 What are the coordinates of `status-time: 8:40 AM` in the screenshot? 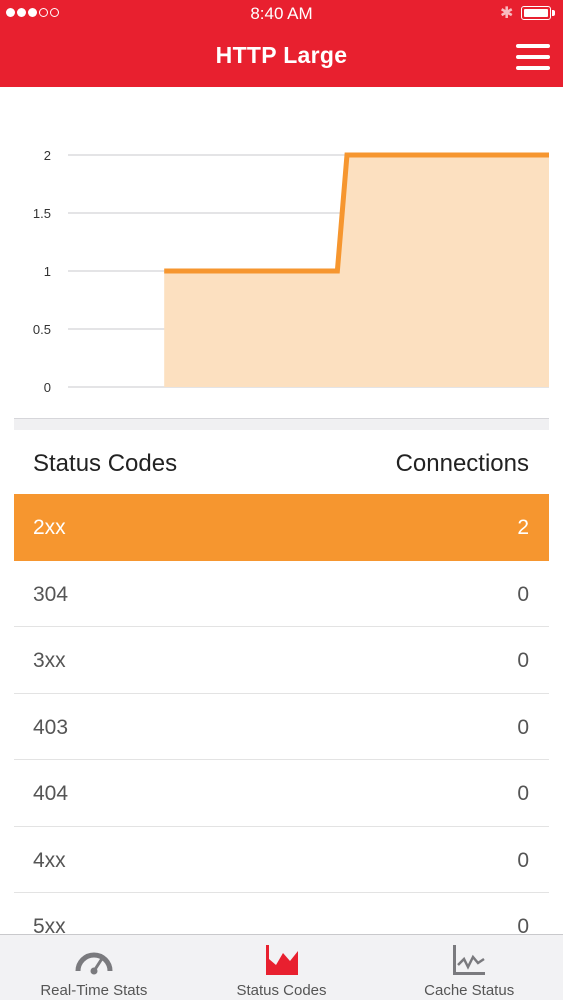 It's located at (281, 13).